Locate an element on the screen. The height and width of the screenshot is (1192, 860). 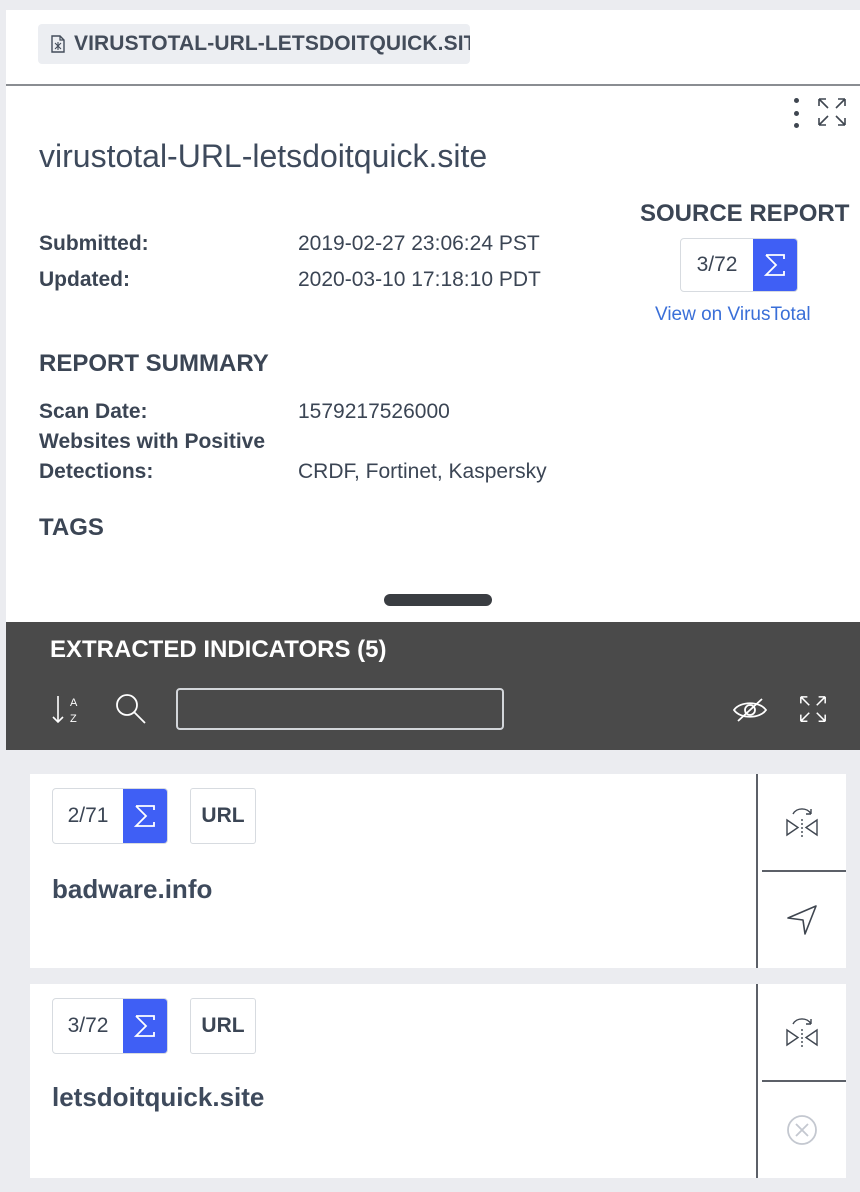
expand-icon is located at coordinates (832, 112).